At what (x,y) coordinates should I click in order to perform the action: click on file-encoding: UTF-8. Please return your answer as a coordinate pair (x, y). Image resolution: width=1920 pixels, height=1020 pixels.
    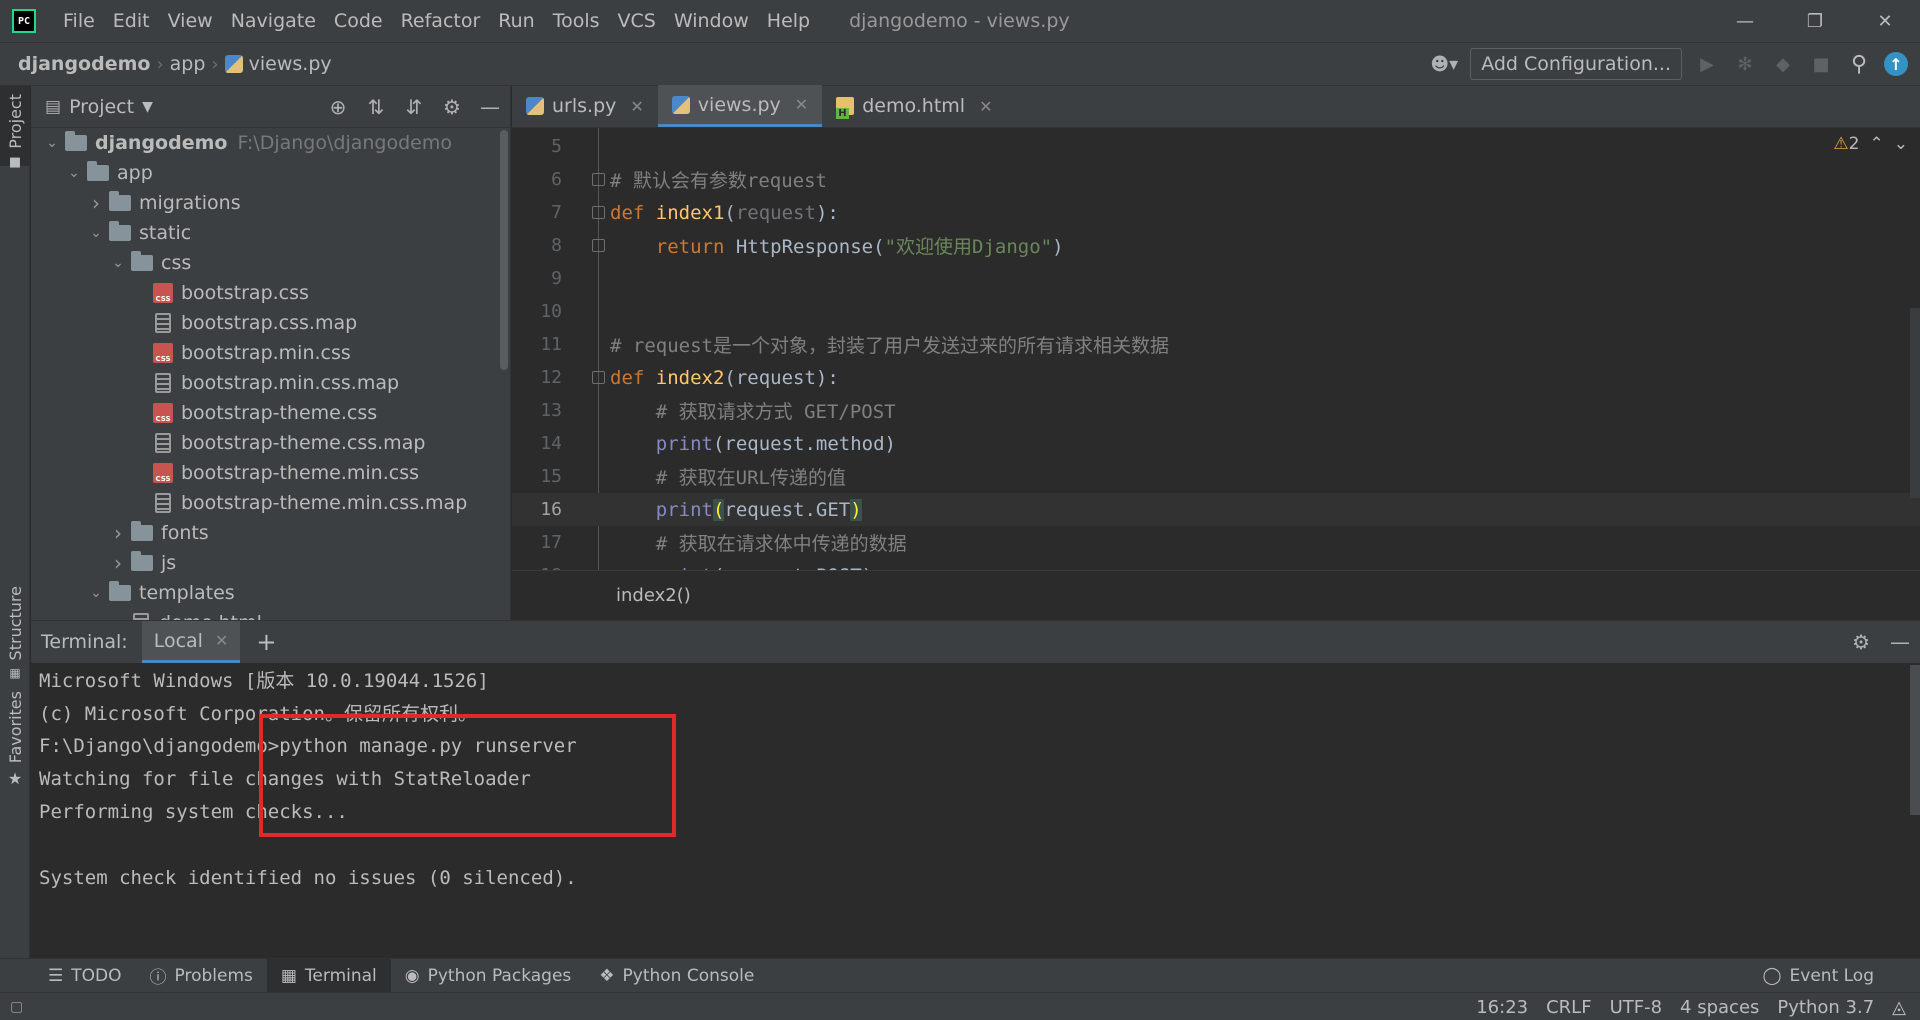
    Looking at the image, I should click on (1636, 1007).